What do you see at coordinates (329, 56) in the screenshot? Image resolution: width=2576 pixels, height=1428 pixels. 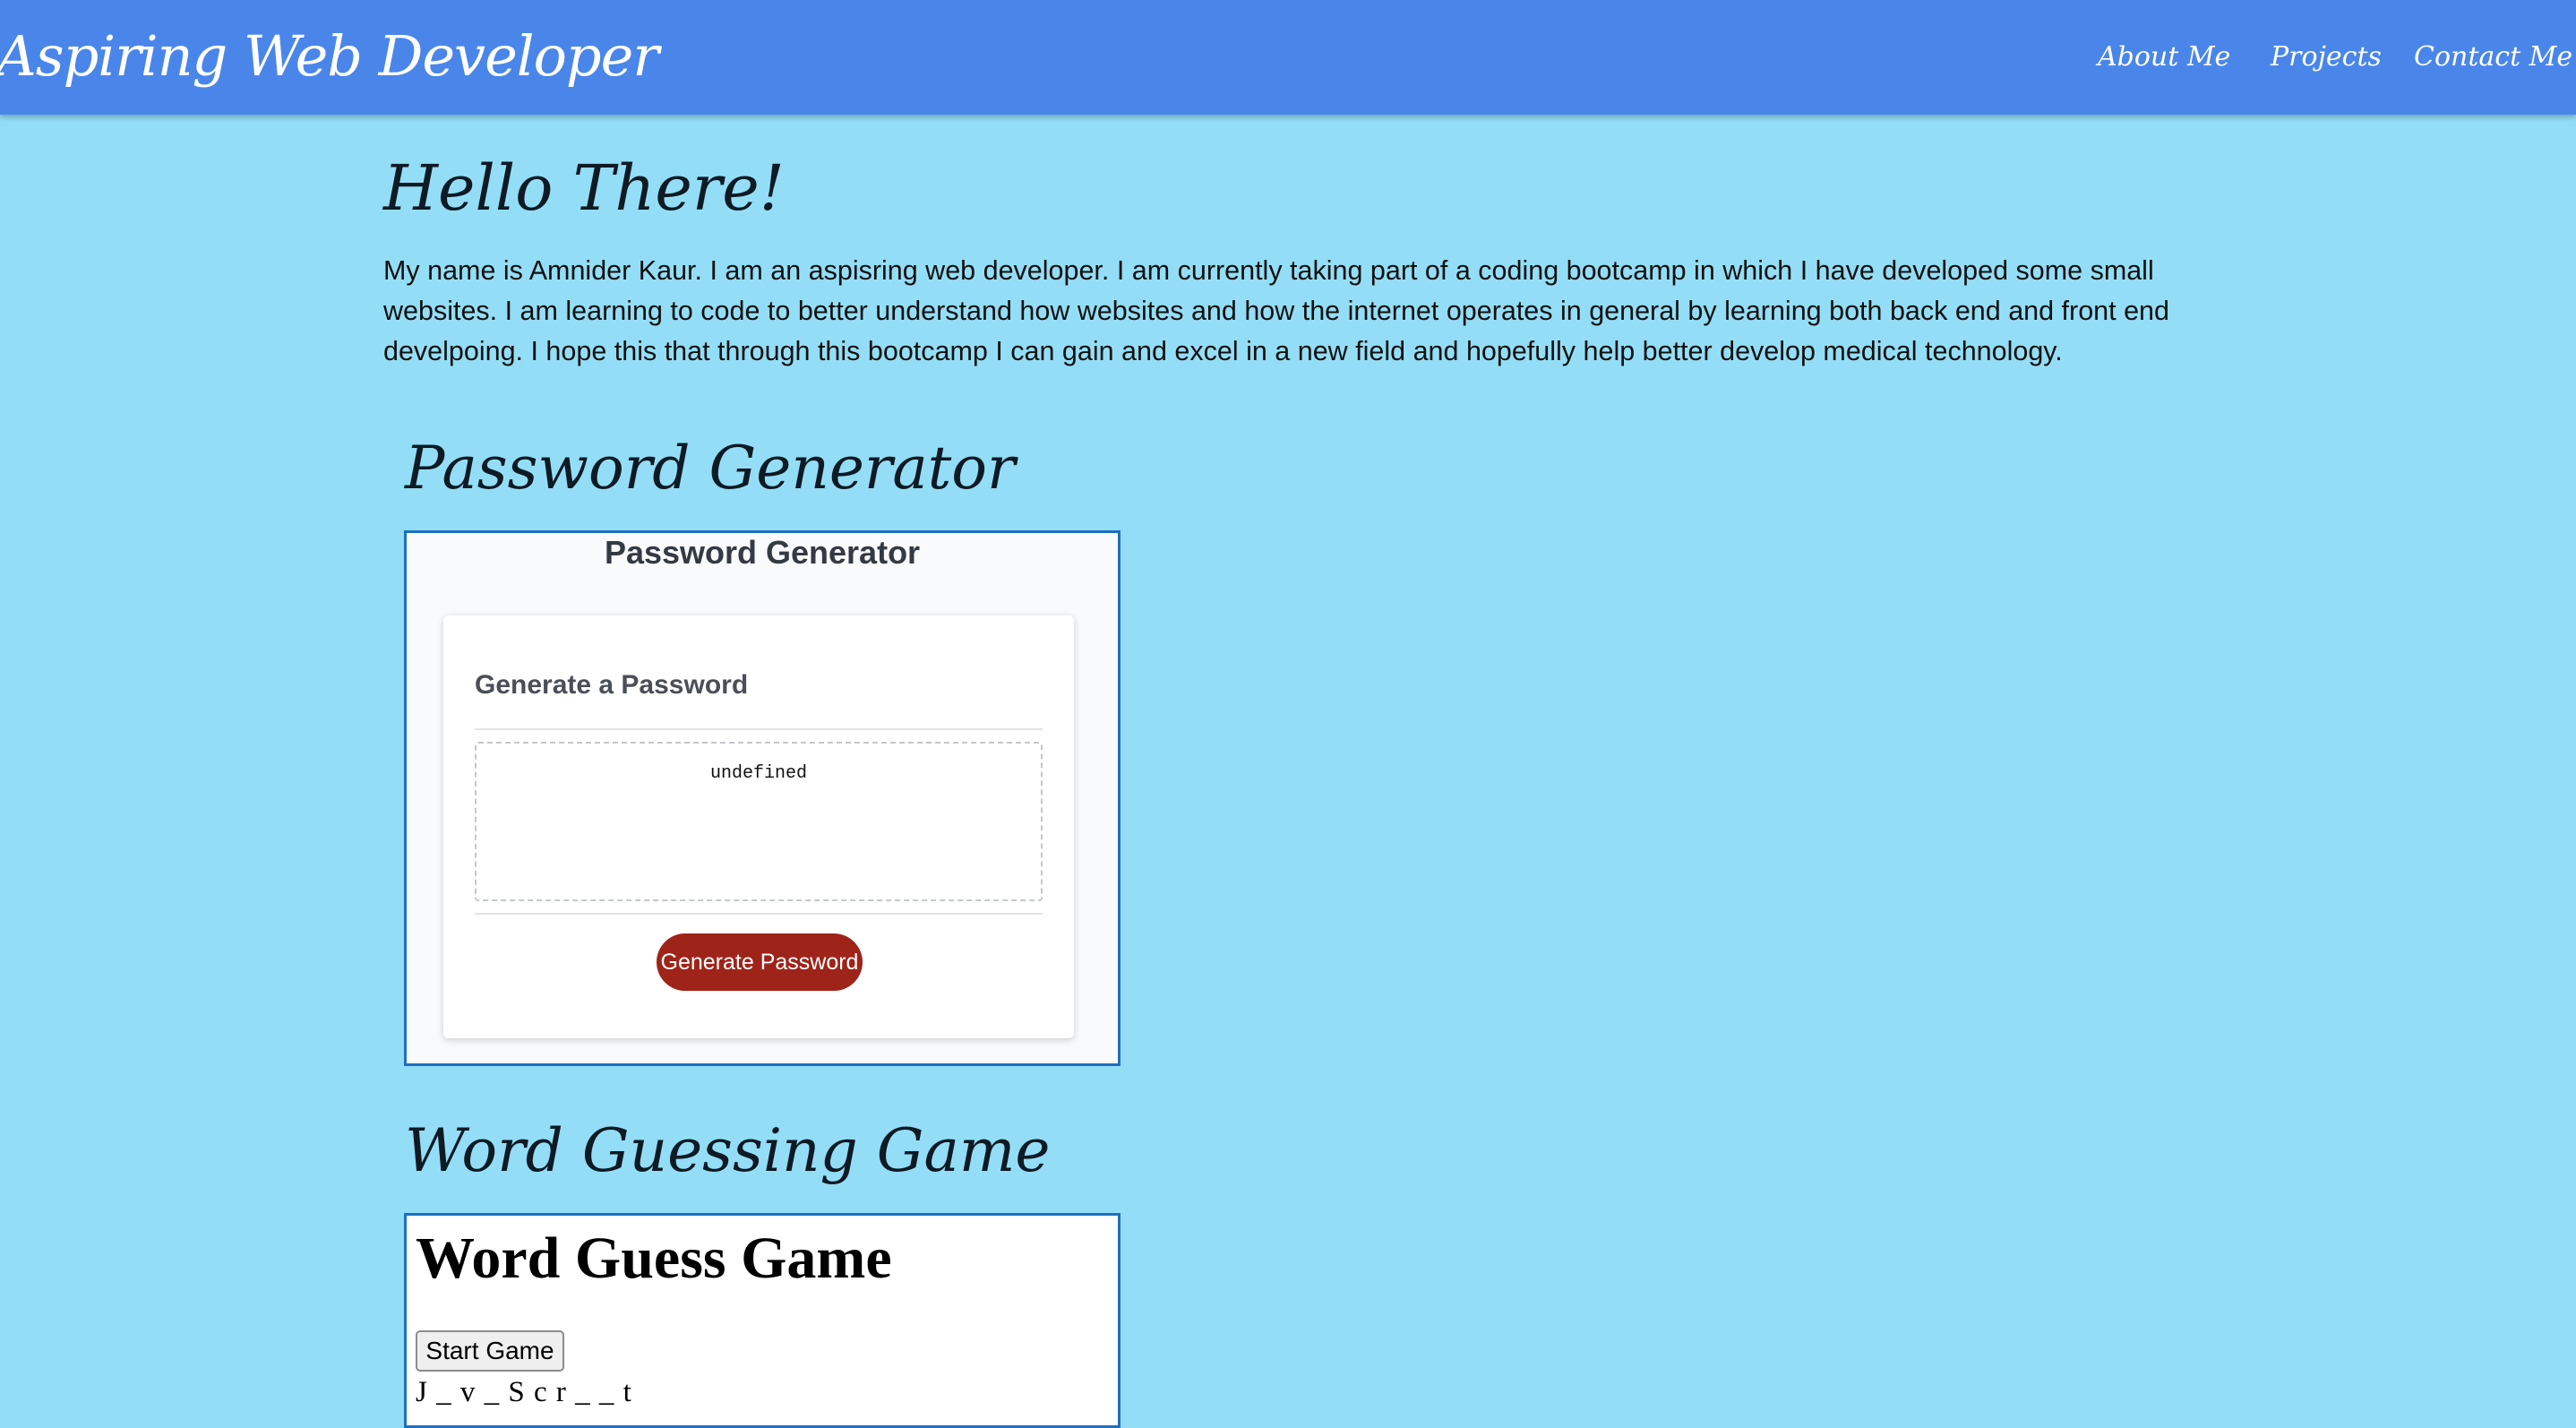 I see `site-brand: Aspiring Web Developer` at bounding box center [329, 56].